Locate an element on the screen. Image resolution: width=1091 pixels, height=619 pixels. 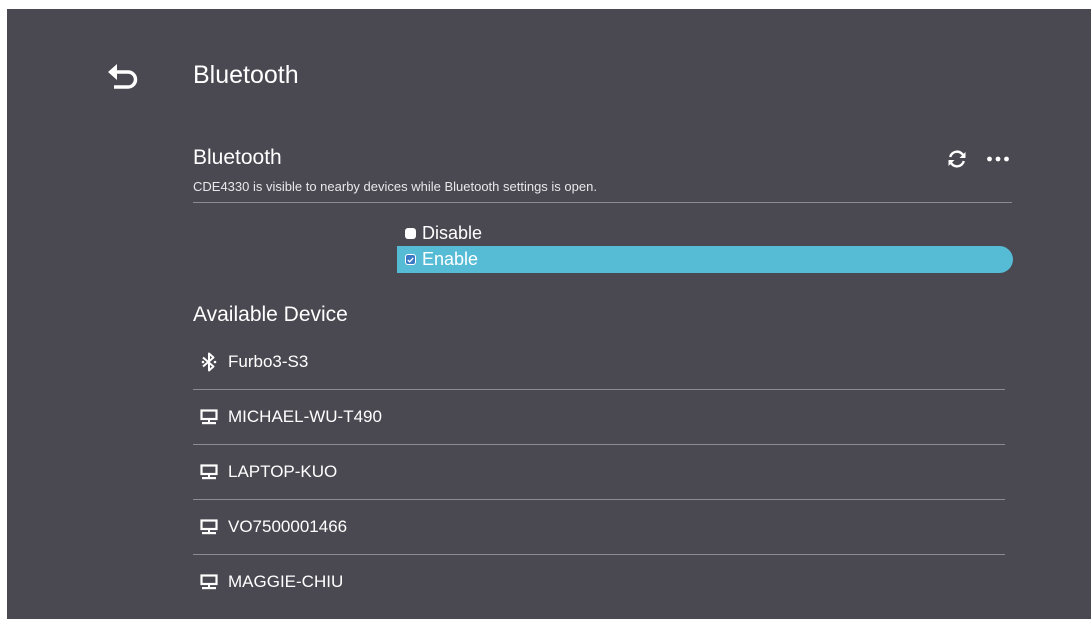
disable-checkbox is located at coordinates (410, 233).